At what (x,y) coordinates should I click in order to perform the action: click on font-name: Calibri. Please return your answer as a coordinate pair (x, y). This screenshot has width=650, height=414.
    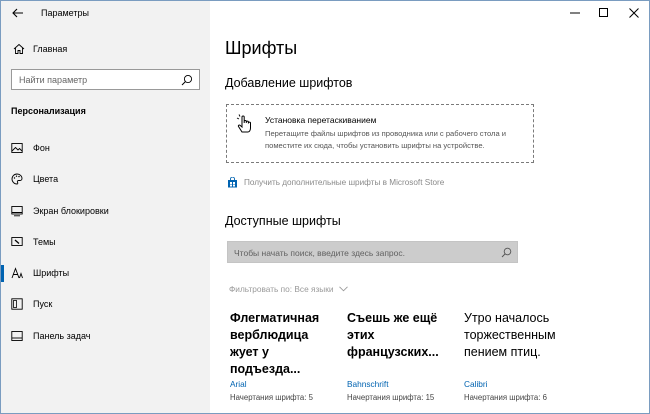
    Looking at the image, I should click on (476, 384).